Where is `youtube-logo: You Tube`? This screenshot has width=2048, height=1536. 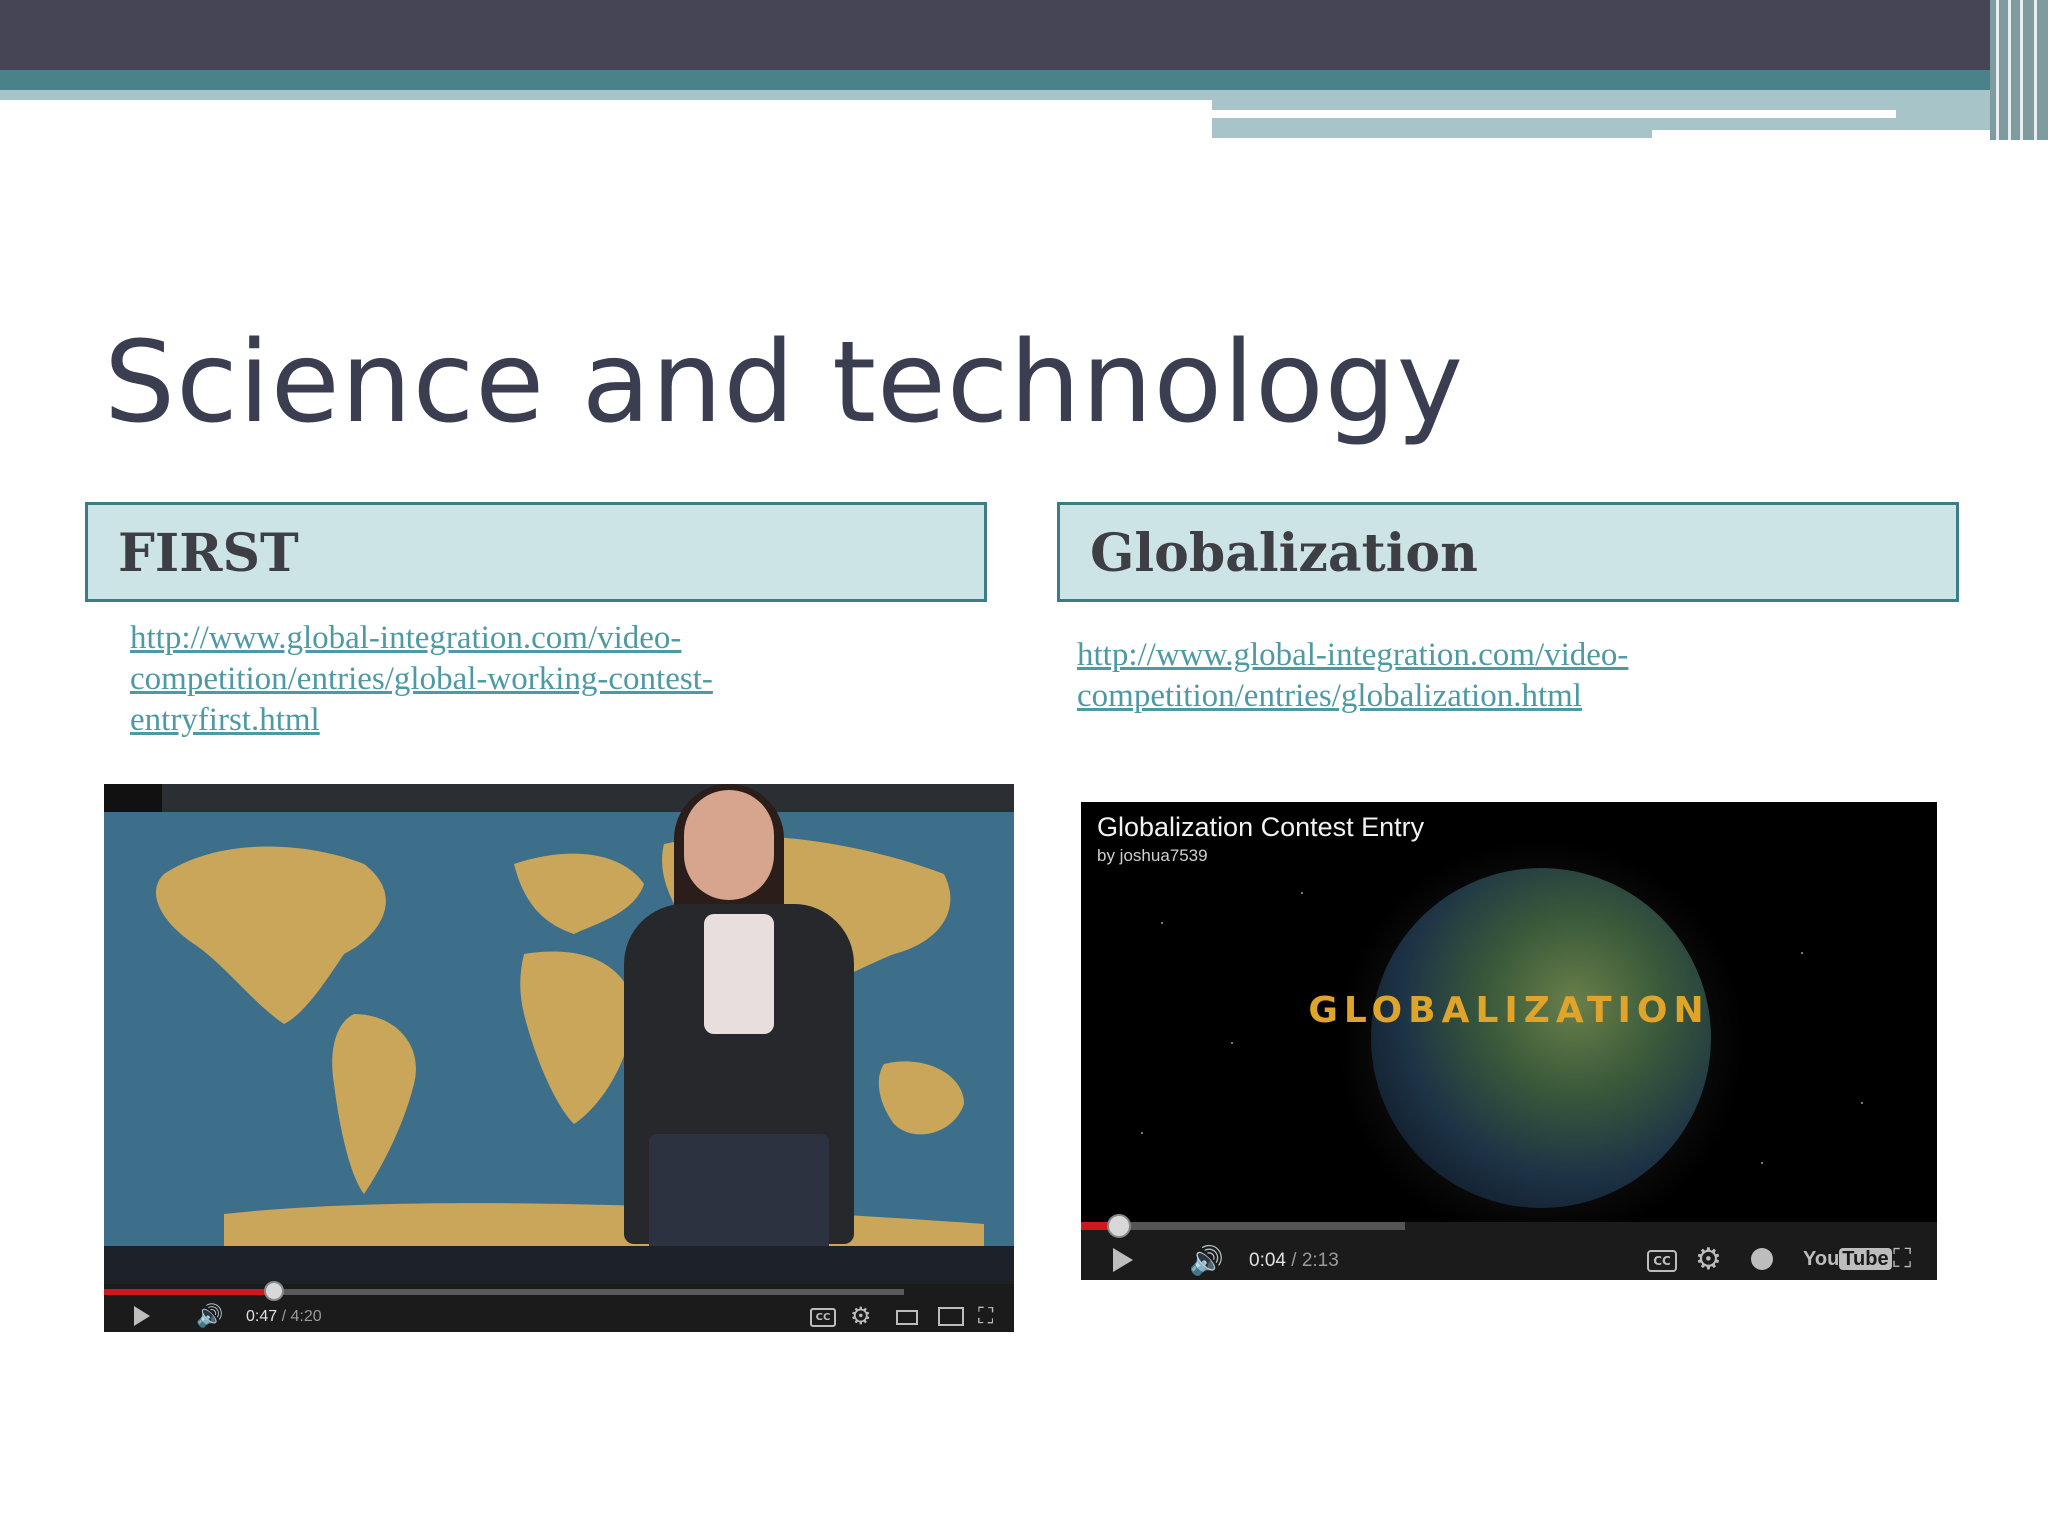
youtube-logo: You Tube is located at coordinates (1847, 1259).